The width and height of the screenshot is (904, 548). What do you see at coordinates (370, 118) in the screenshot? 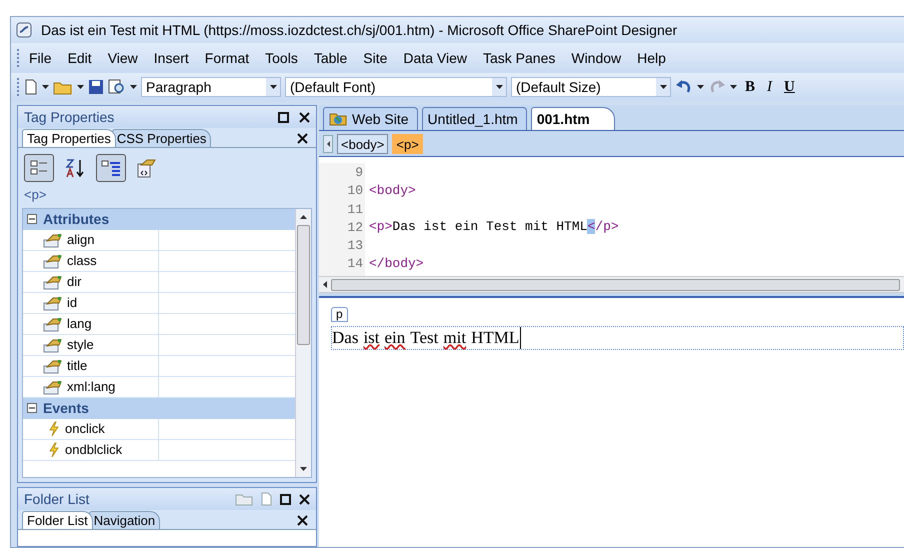
I see `document-tab: Web Site` at bounding box center [370, 118].